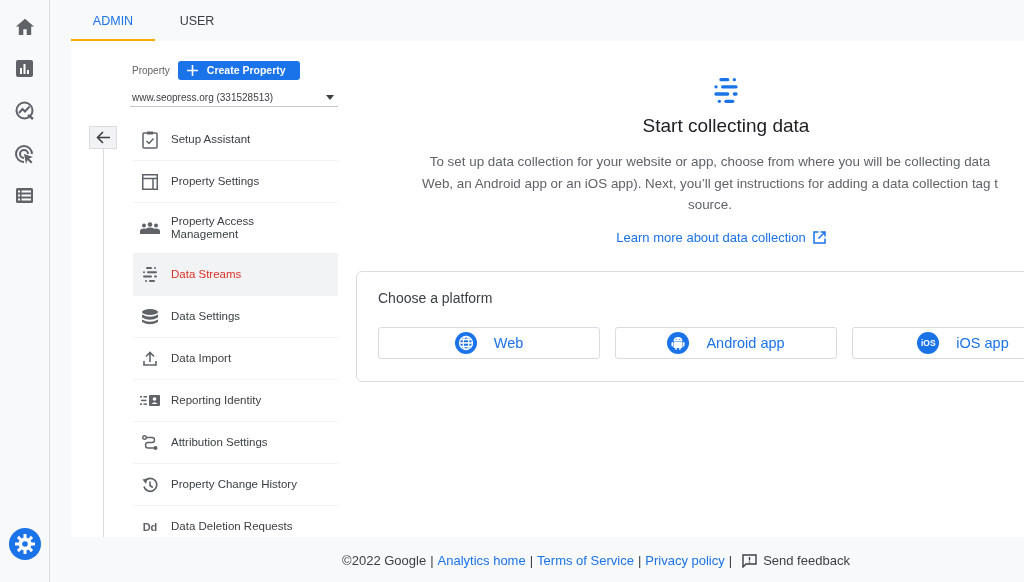  What do you see at coordinates (24, 544) in the screenshot?
I see `settings-icon` at bounding box center [24, 544].